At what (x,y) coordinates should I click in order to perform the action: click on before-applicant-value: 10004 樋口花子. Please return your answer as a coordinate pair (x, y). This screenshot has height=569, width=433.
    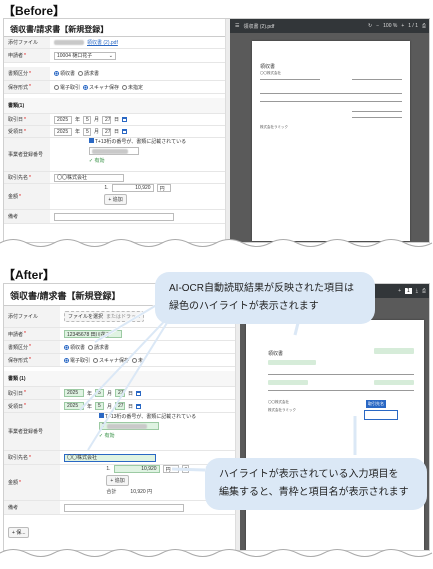
    Looking at the image, I should click on (75, 56).